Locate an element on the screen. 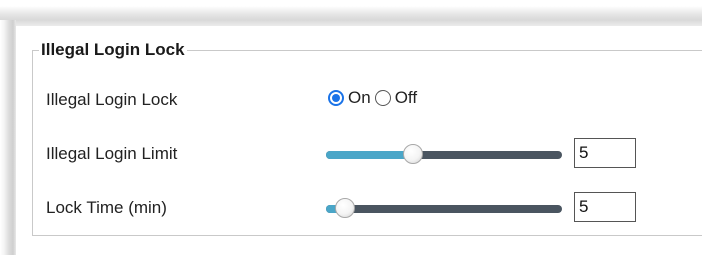 Image resolution: width=702 pixels, height=255 pixels. radio-on-label: On is located at coordinates (359, 98).